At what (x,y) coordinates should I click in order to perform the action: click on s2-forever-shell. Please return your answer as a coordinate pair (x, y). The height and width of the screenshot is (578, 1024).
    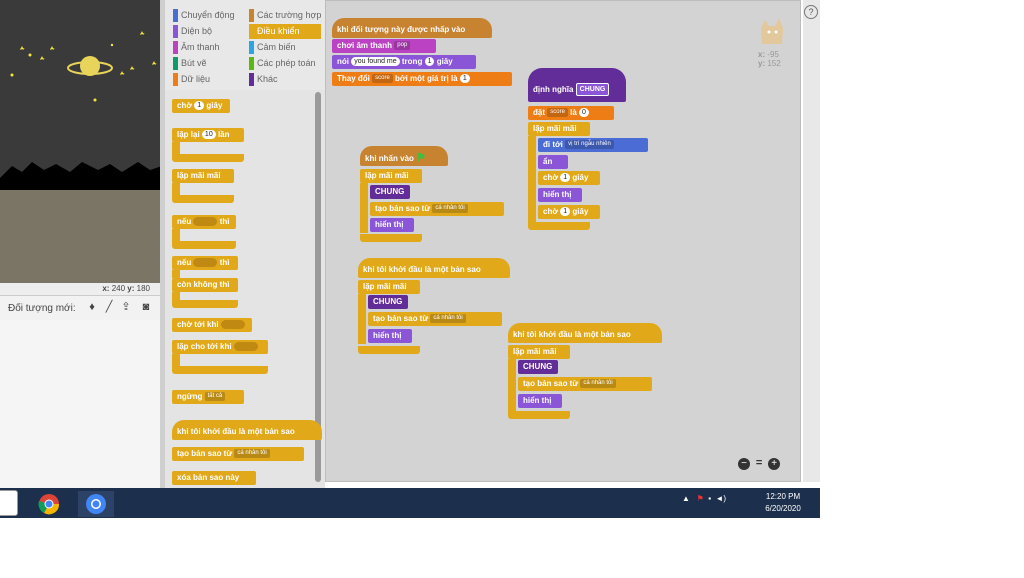
    Looking at the image, I should click on (364, 208).